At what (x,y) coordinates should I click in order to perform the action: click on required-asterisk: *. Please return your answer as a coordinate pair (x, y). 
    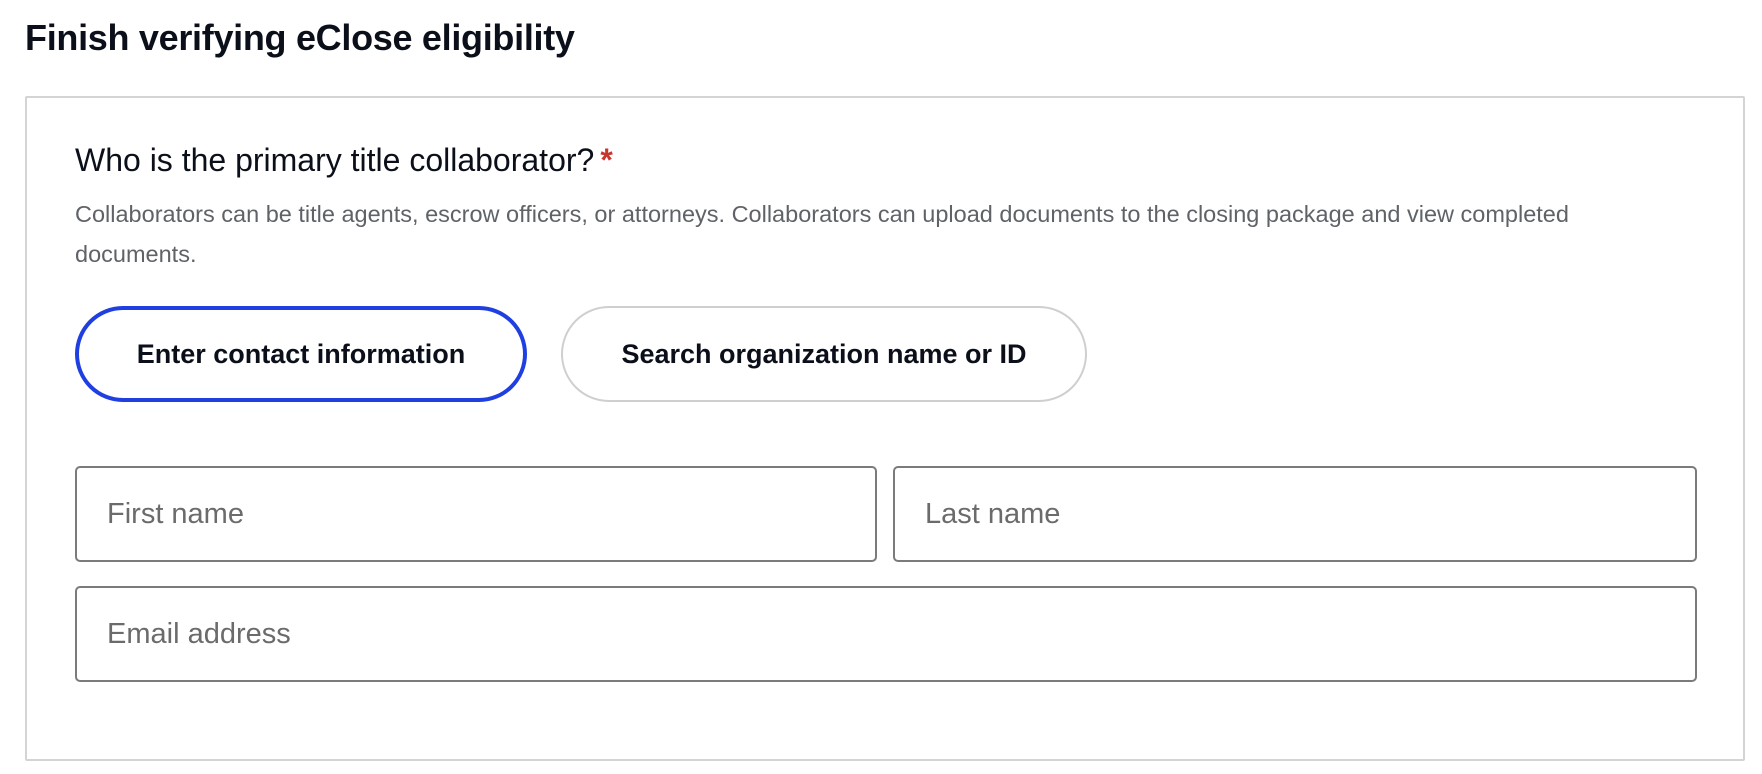
    Looking at the image, I should click on (606, 160).